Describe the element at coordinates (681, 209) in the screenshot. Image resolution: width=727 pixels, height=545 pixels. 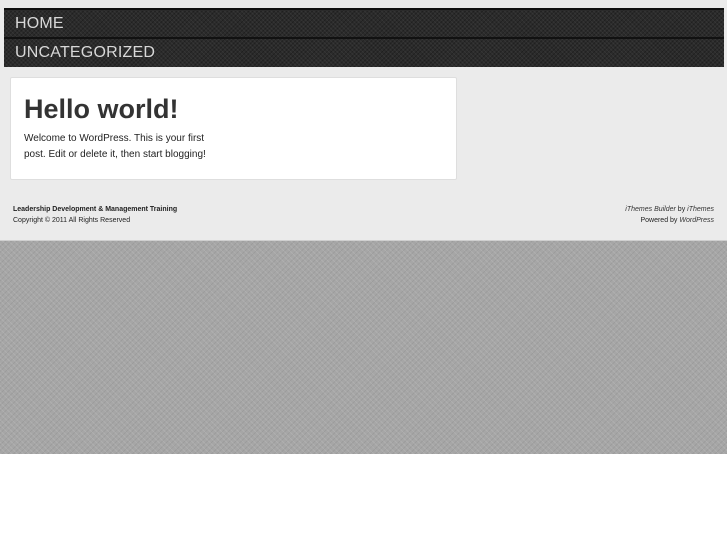
I see `footer-by-text: by` at that location.